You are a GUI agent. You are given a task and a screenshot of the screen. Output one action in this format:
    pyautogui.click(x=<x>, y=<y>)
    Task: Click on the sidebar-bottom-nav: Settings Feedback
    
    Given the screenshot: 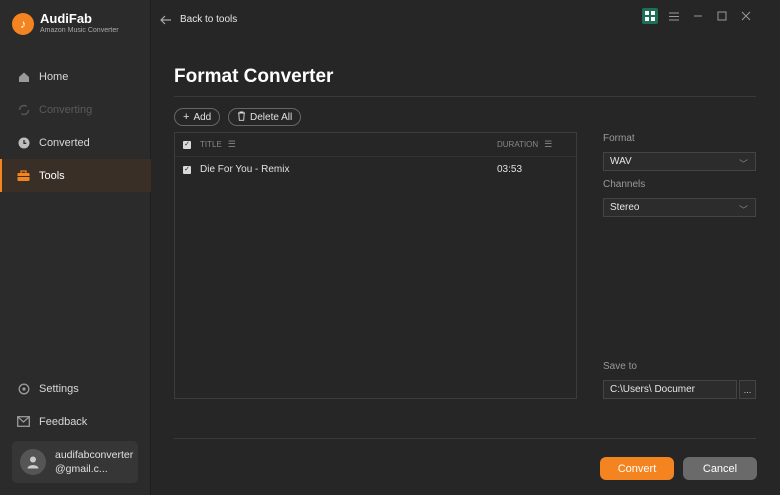 What is the action you would take?
    pyautogui.click(x=75, y=405)
    